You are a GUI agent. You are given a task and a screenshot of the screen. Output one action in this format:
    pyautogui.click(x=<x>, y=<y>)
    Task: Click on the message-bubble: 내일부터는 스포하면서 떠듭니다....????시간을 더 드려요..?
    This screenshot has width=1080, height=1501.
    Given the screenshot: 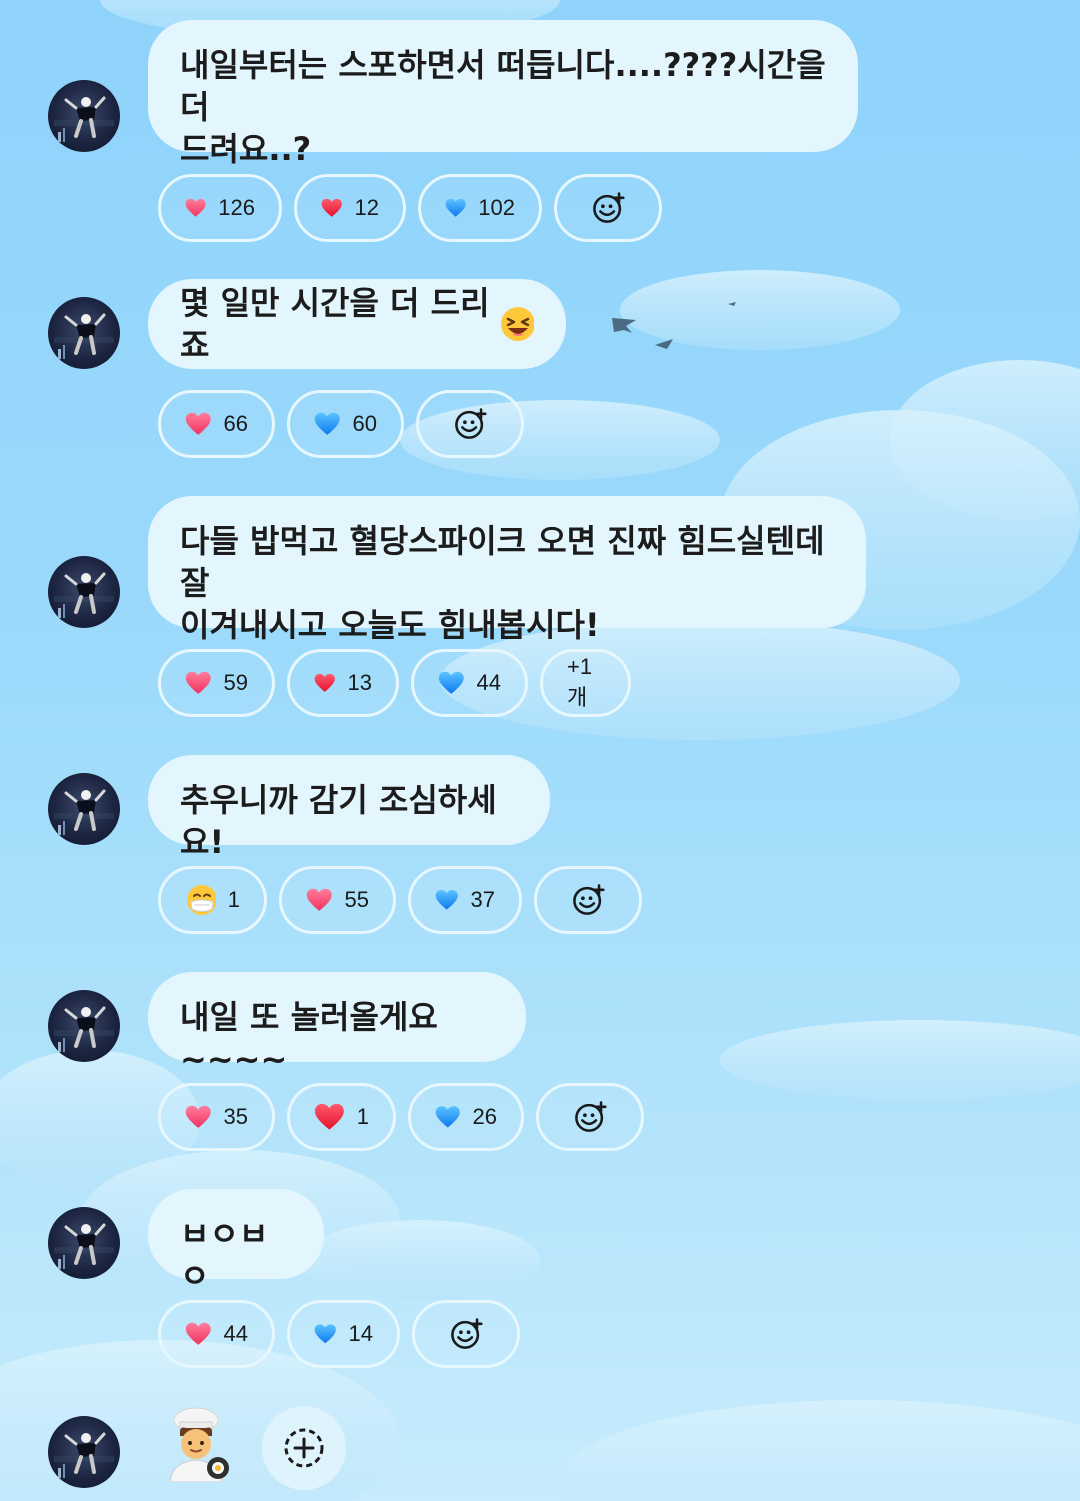 What is the action you would take?
    pyautogui.click(x=503, y=94)
    